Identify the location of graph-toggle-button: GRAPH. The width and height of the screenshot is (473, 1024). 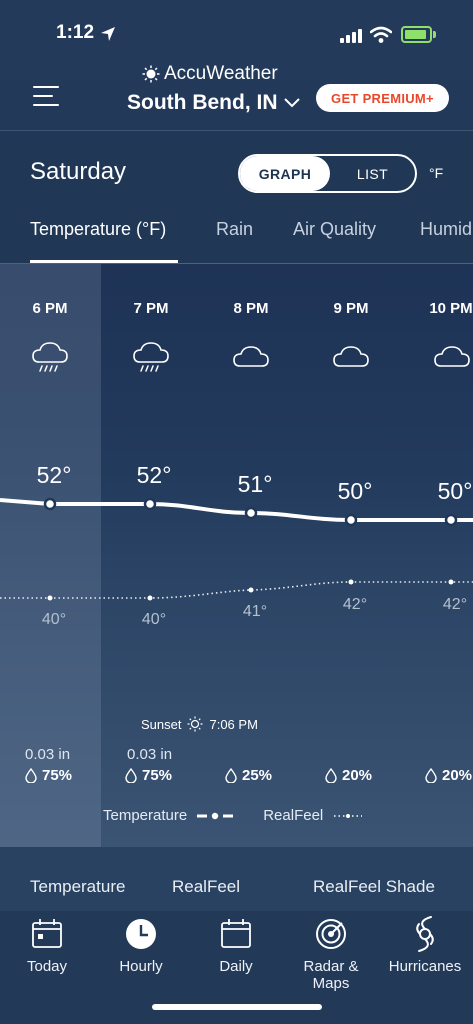
(285, 173).